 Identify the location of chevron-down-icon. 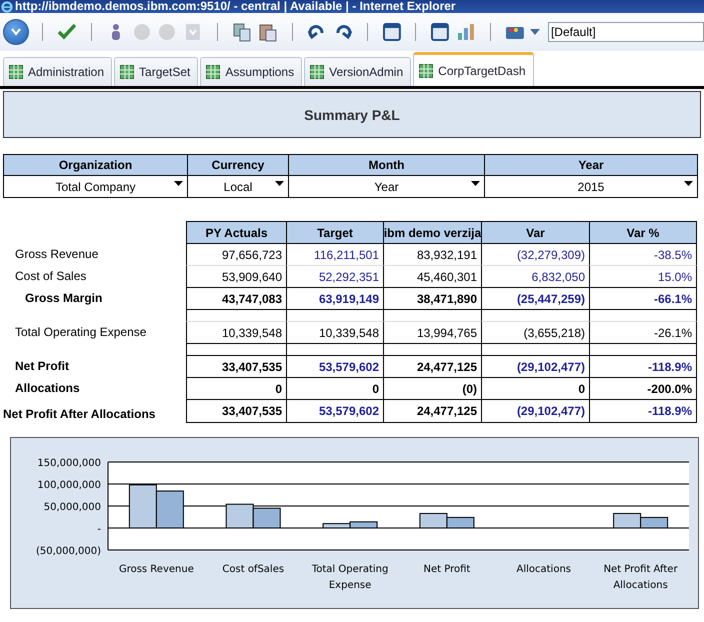
(16, 32).